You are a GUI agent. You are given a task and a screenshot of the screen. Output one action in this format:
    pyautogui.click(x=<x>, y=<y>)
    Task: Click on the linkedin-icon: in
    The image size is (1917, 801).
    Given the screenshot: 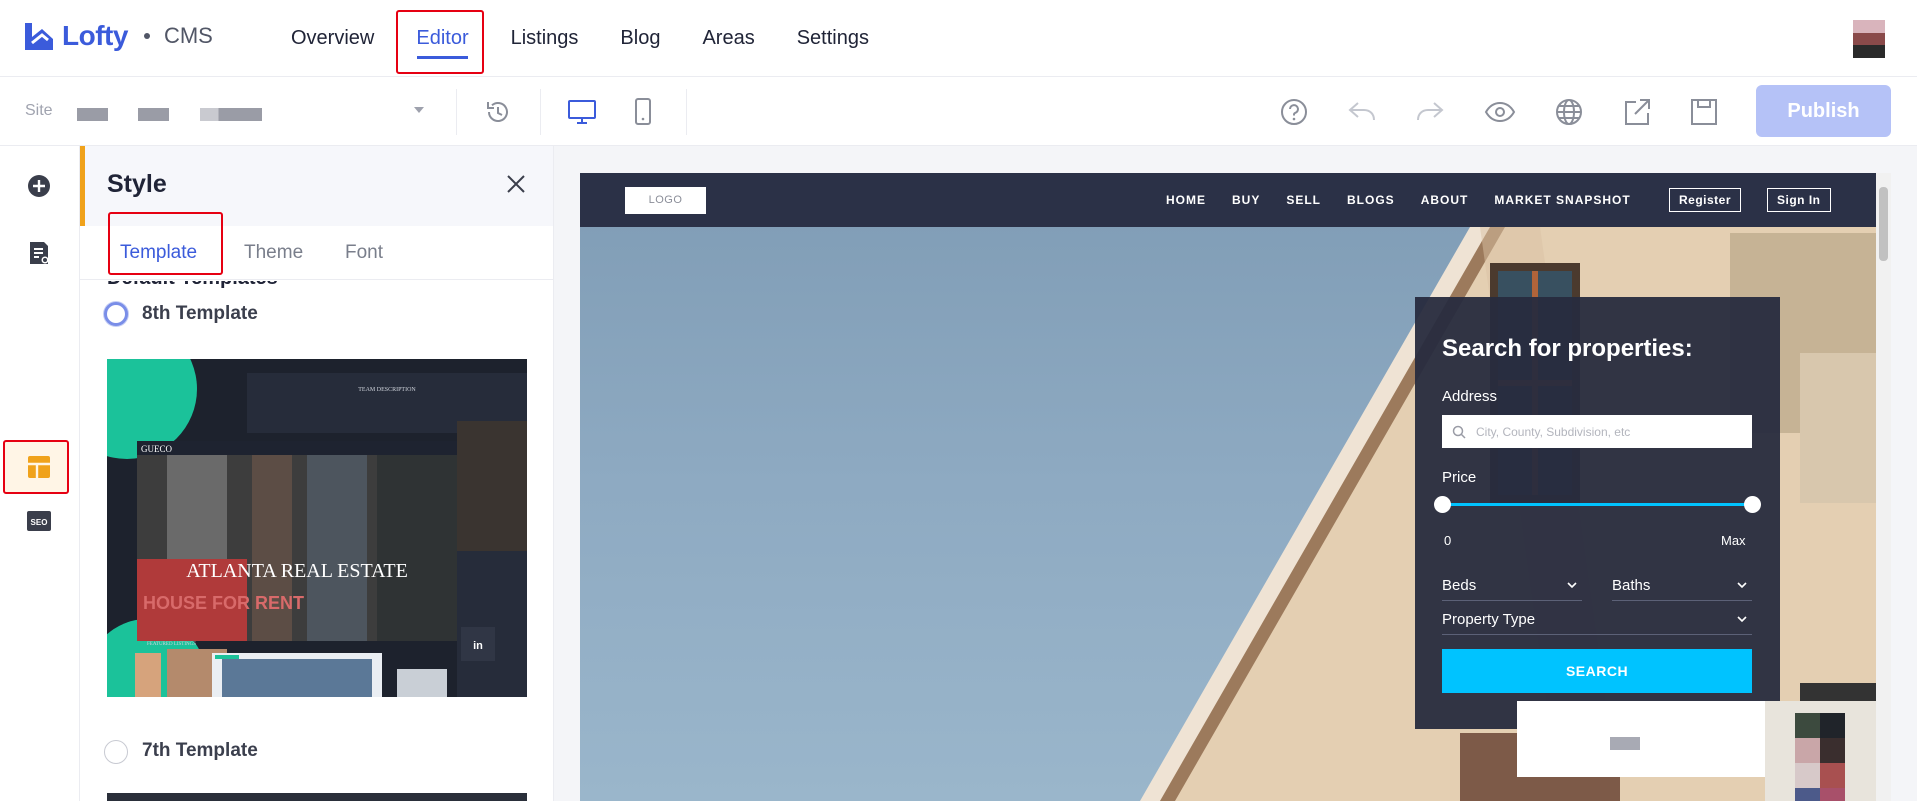 What is the action you would take?
    pyautogui.click(x=478, y=646)
    